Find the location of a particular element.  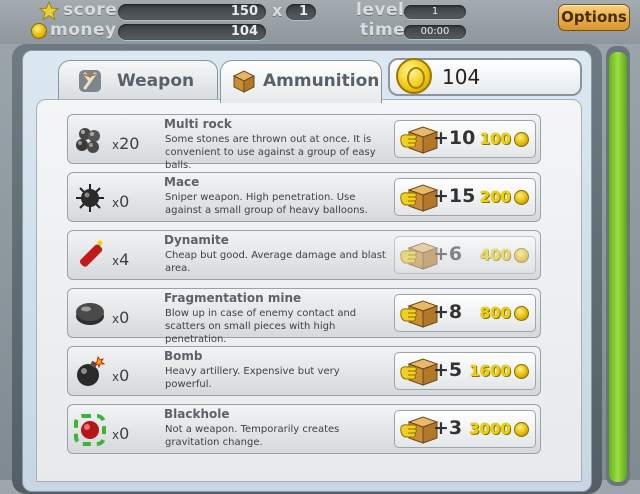

buy-price: 100 is located at coordinates (495, 139).